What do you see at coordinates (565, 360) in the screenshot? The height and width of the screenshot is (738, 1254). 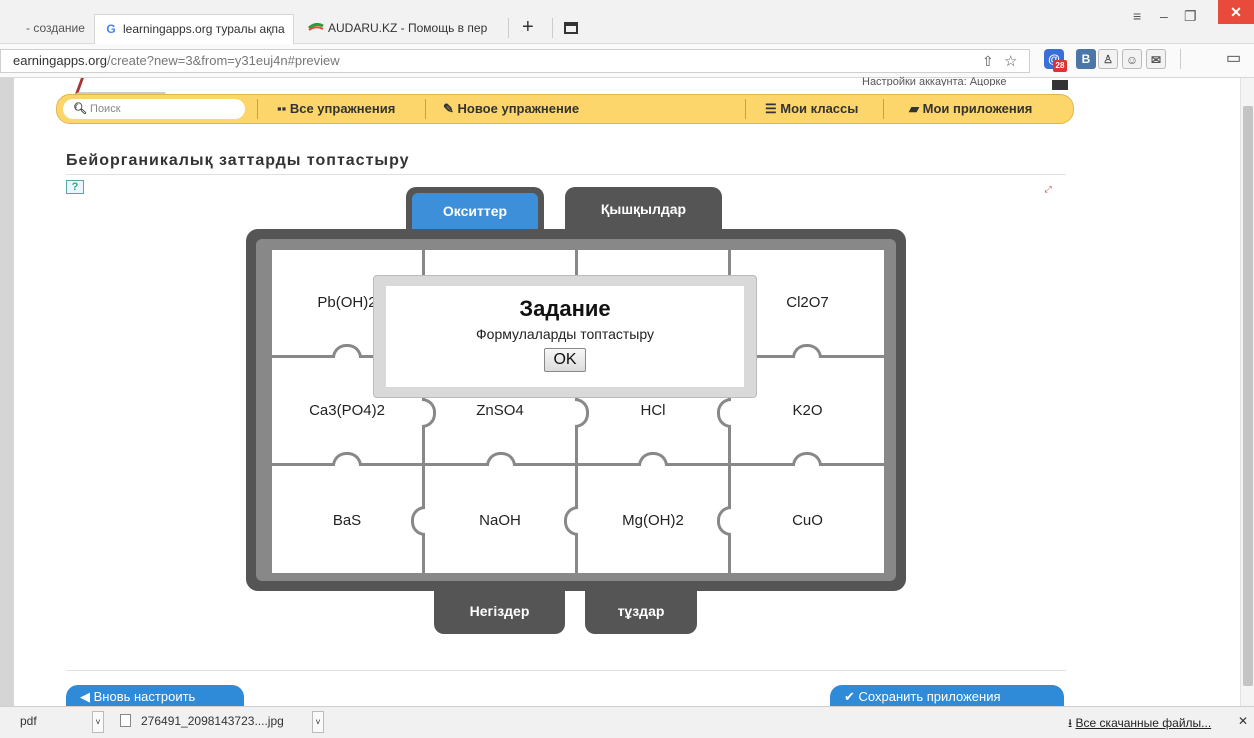 I see `ok-button: OK` at bounding box center [565, 360].